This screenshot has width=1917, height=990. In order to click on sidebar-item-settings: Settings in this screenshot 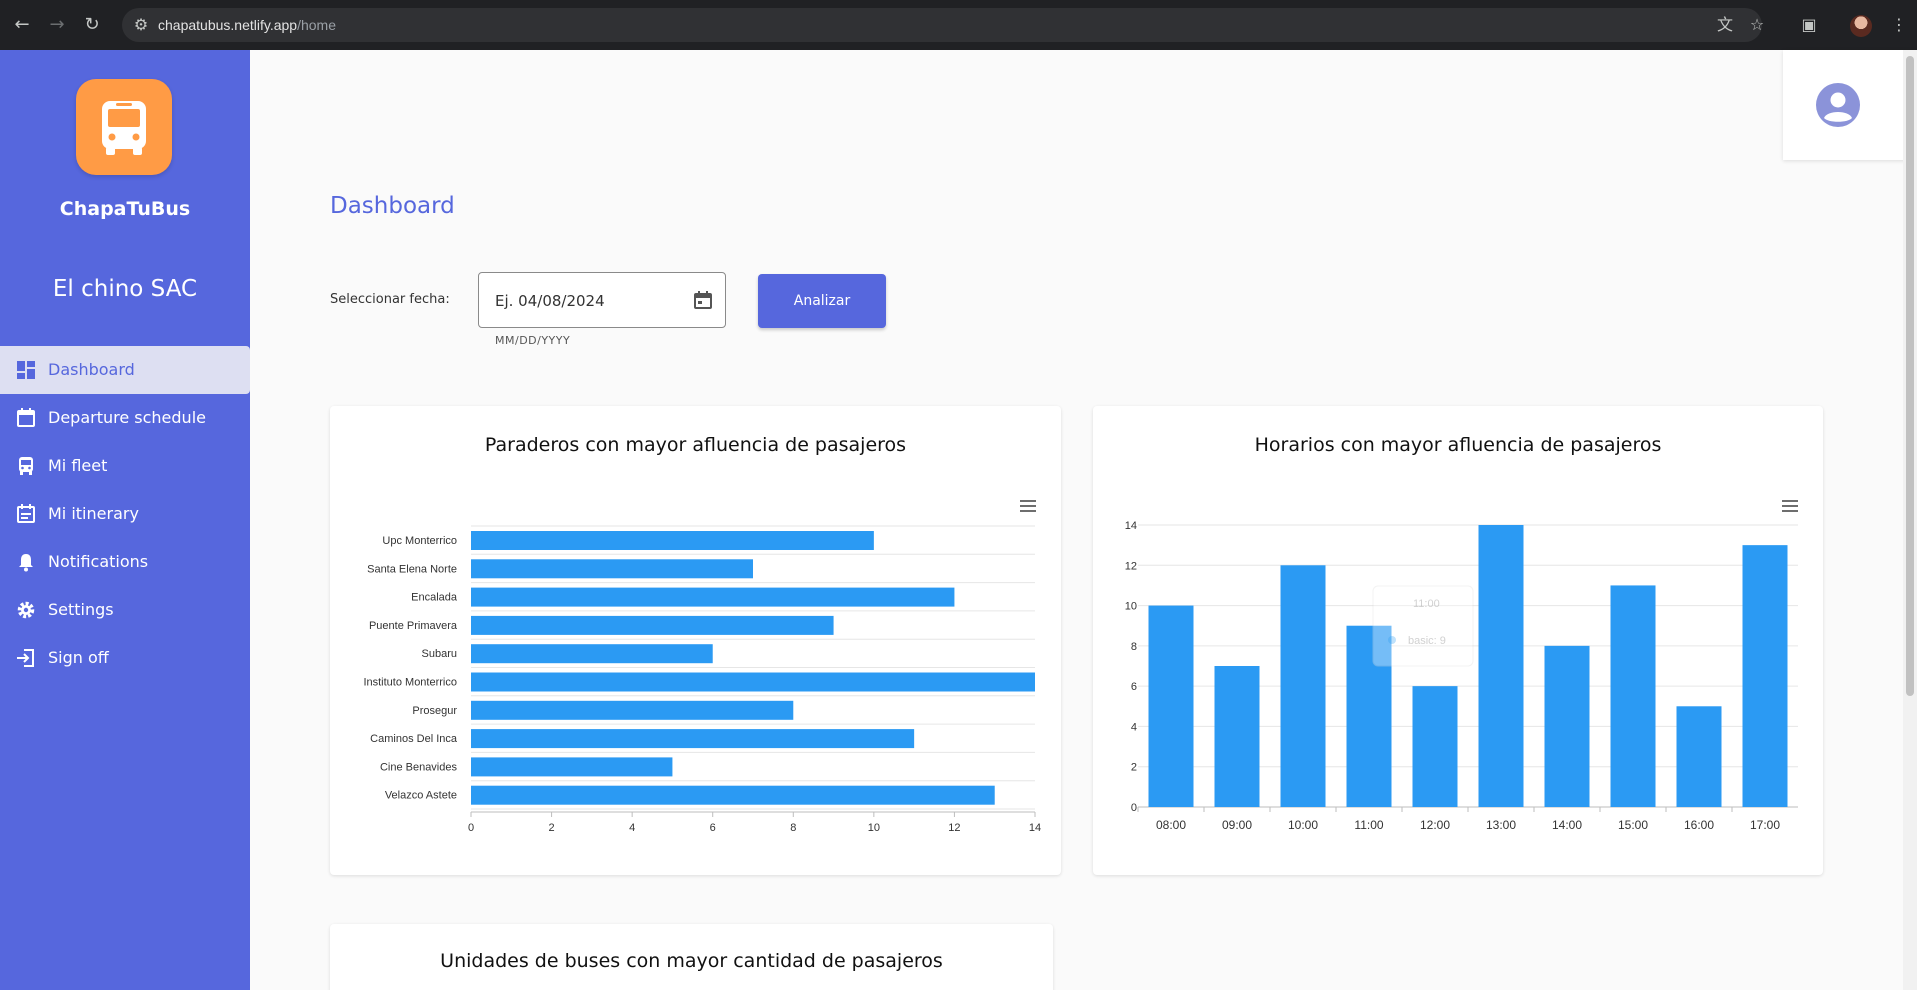, I will do `click(125, 610)`.